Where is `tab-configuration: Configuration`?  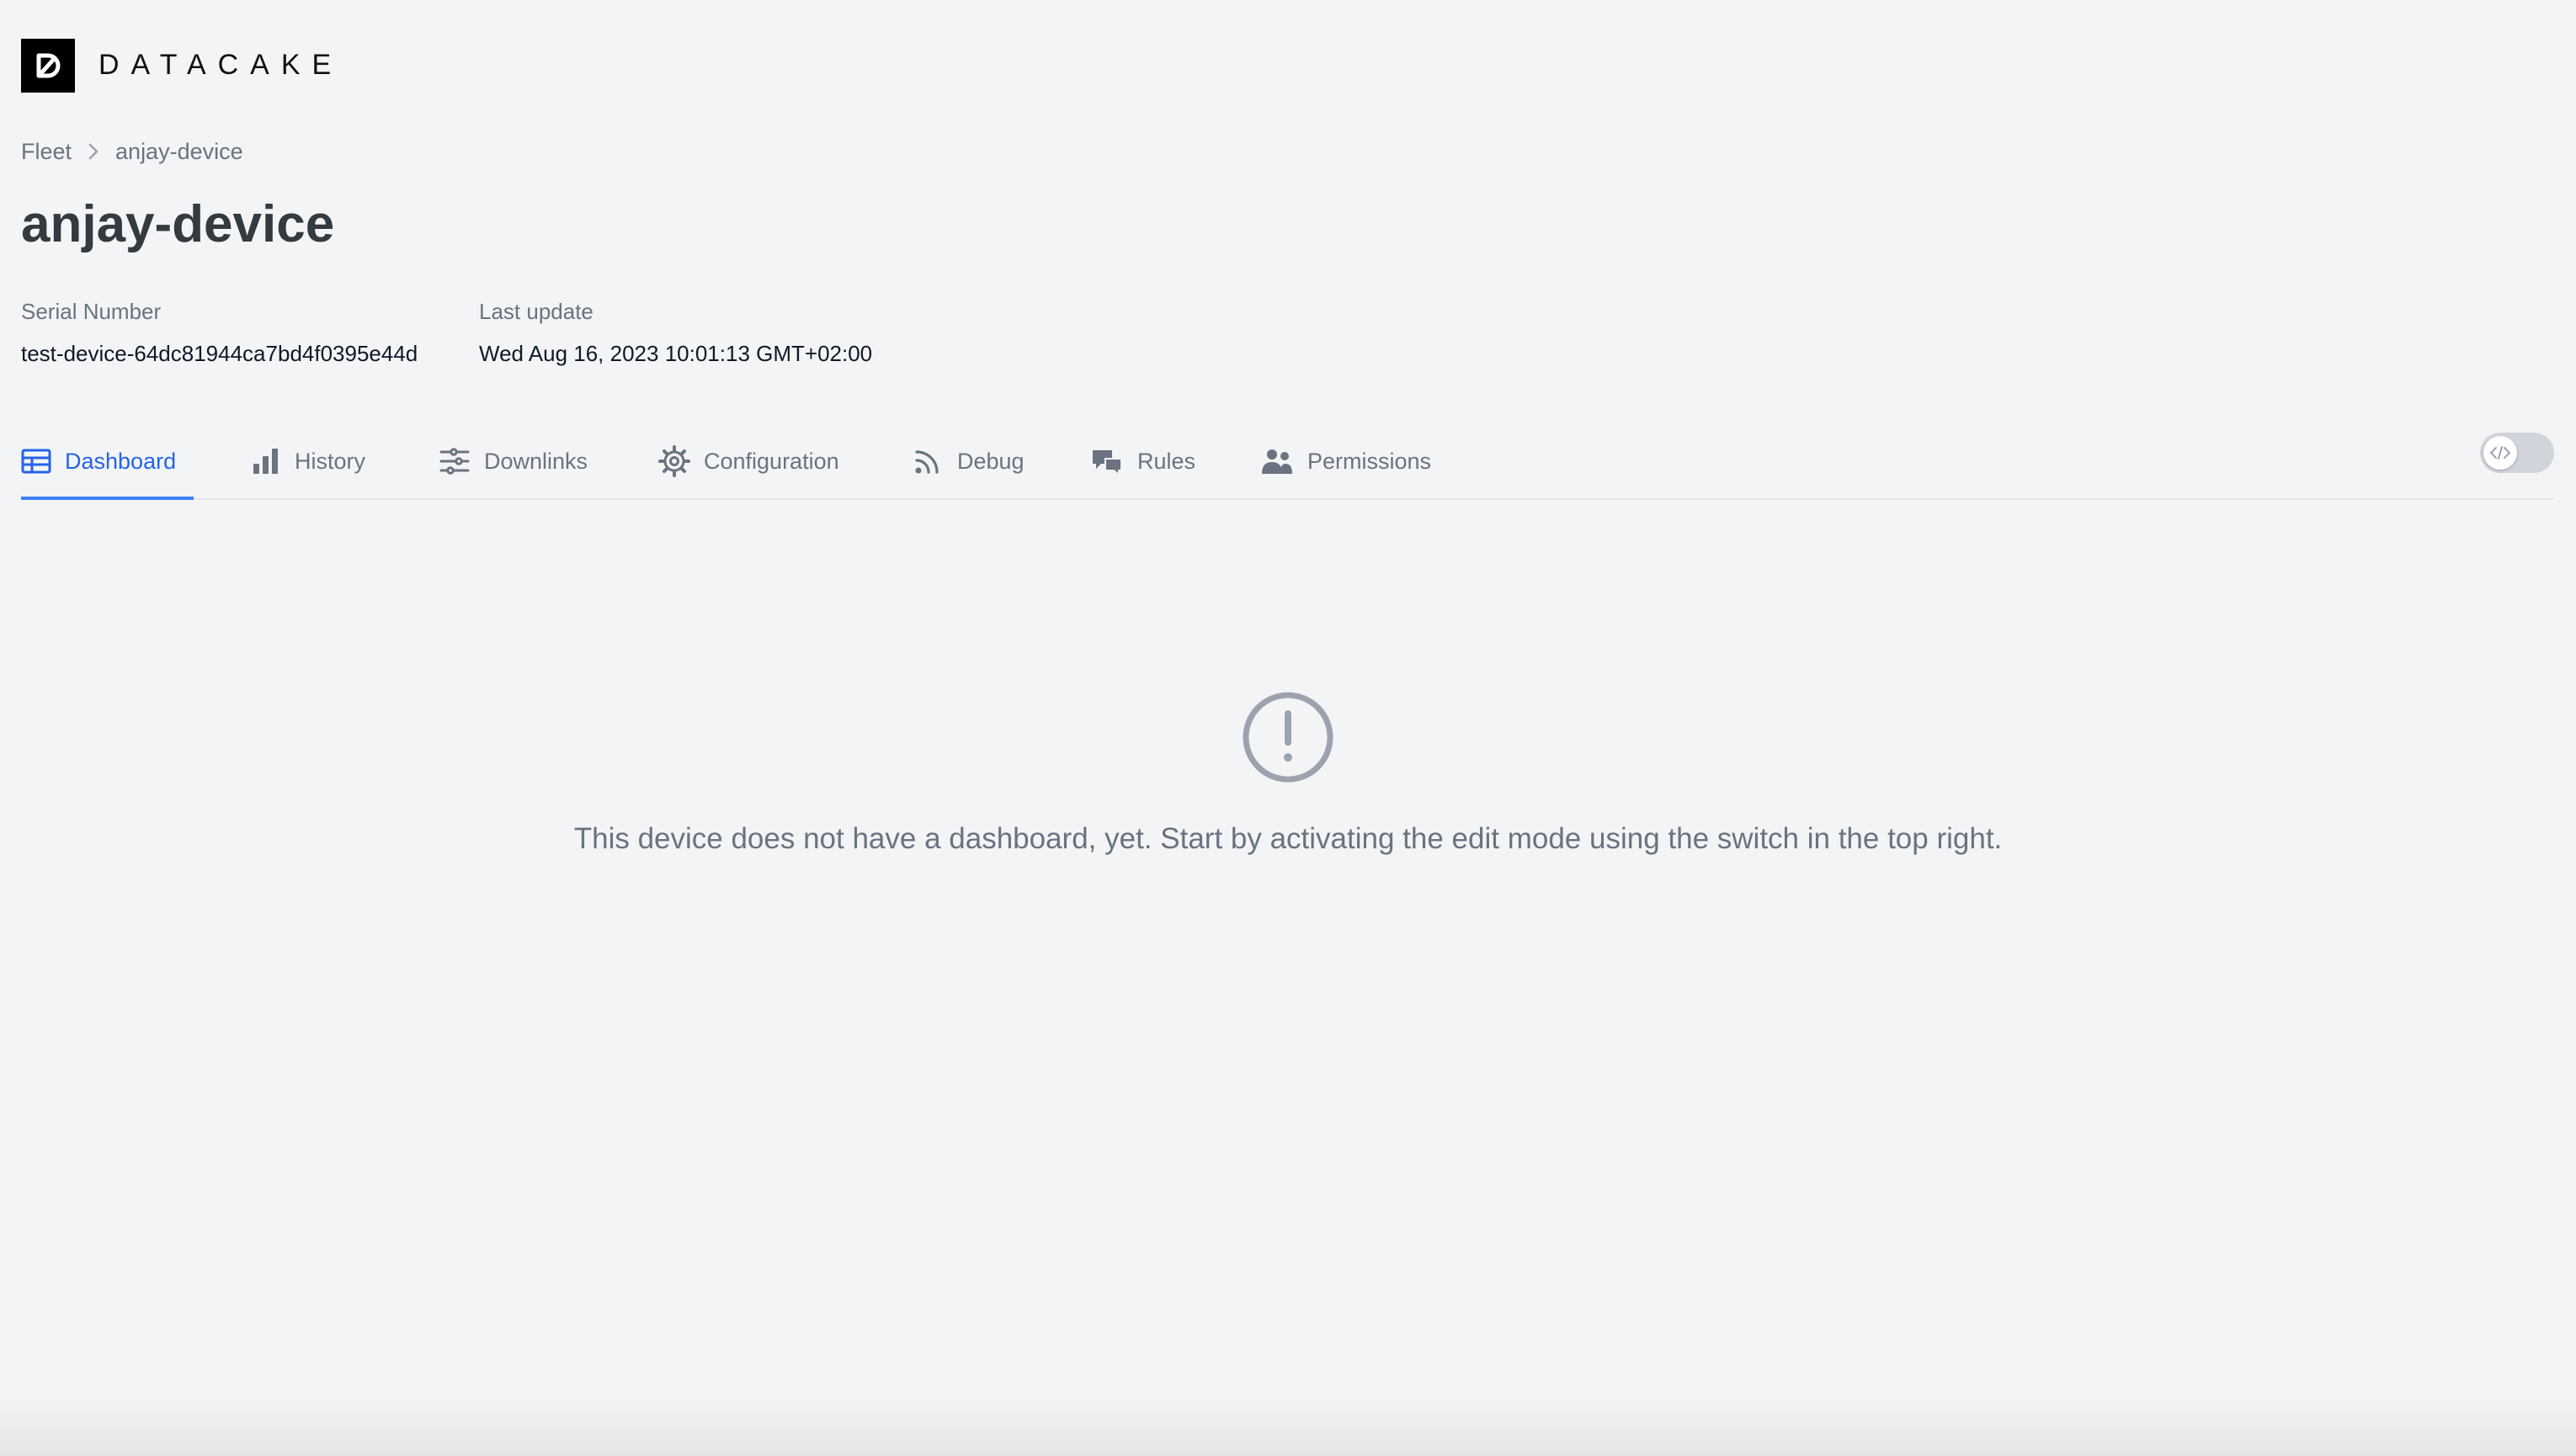
tab-configuration: Configuration is located at coordinates (748, 461).